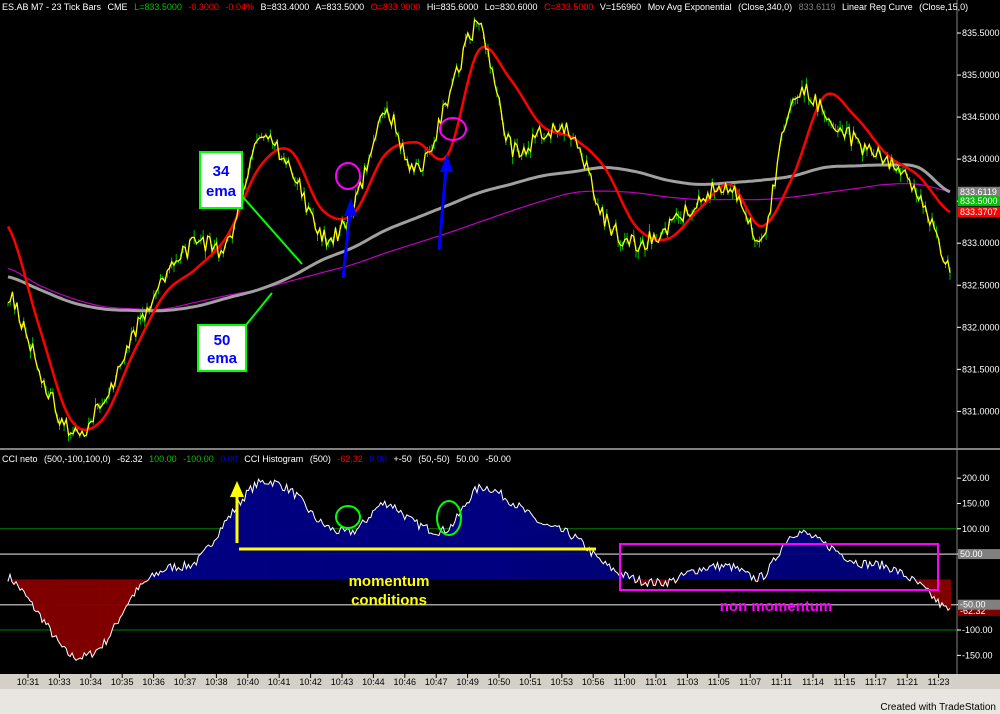 Image resolution: width=1000 pixels, height=714 pixels. I want to click on cci-tag-label: 50.00, so click(971, 554).